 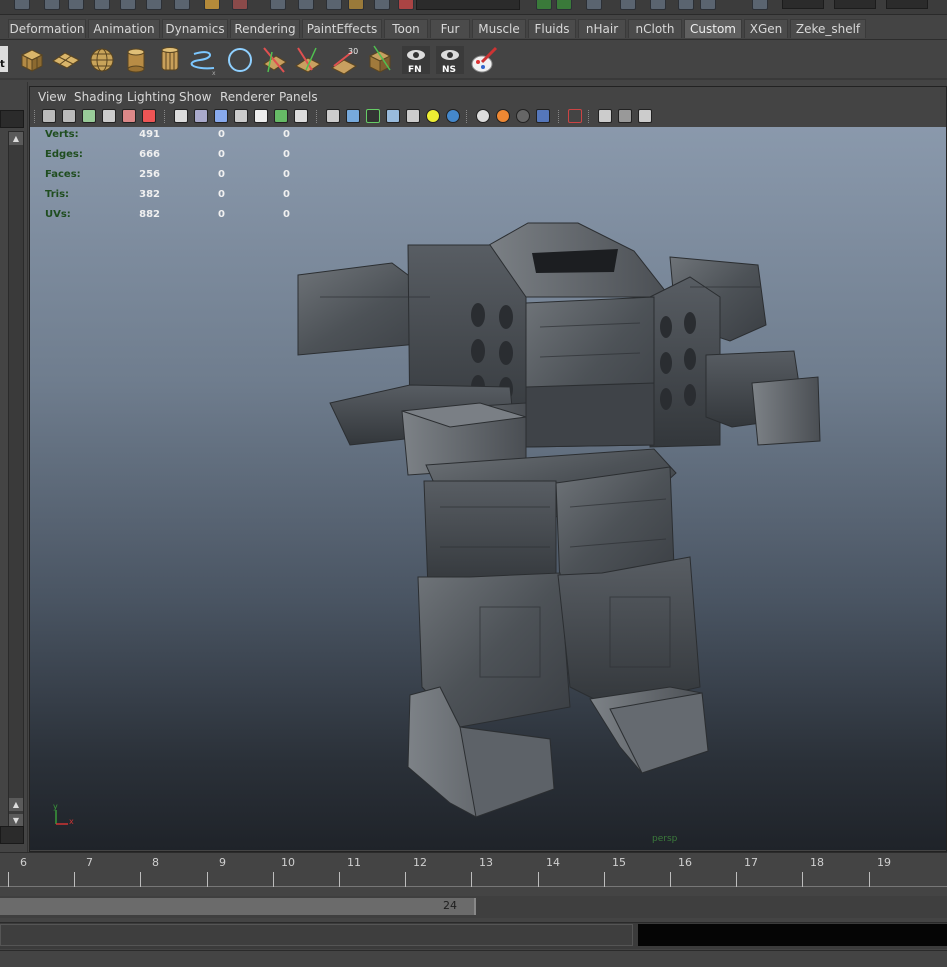 What do you see at coordinates (760, 5) in the screenshot?
I see `layout-icon` at bounding box center [760, 5].